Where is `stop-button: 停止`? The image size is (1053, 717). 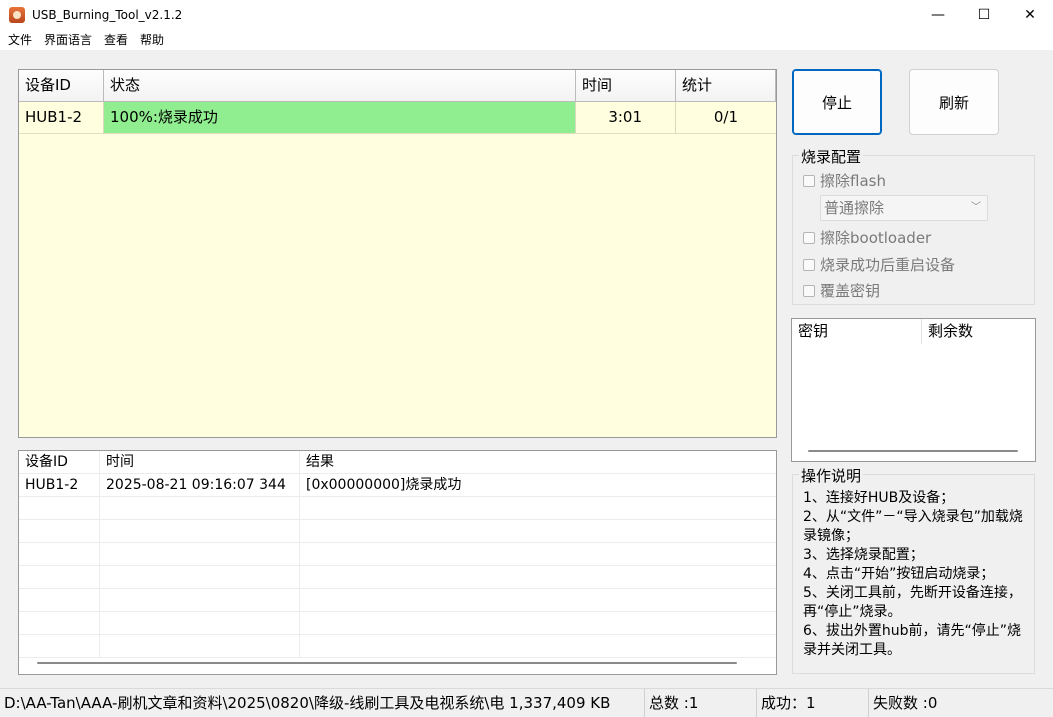
stop-button: 停止 is located at coordinates (837, 102).